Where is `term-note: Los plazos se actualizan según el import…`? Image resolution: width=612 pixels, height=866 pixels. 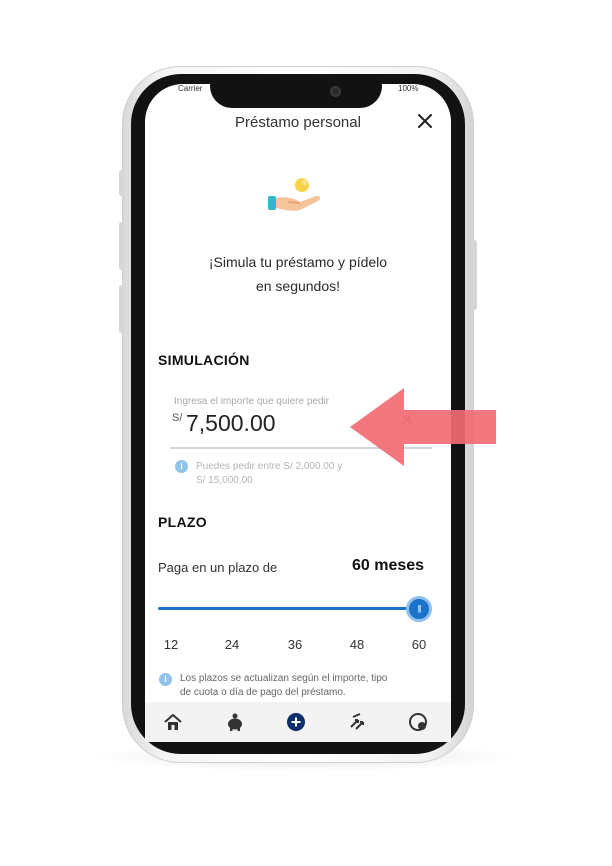 term-note: Los plazos se actualizan según el import… is located at coordinates (305, 686).